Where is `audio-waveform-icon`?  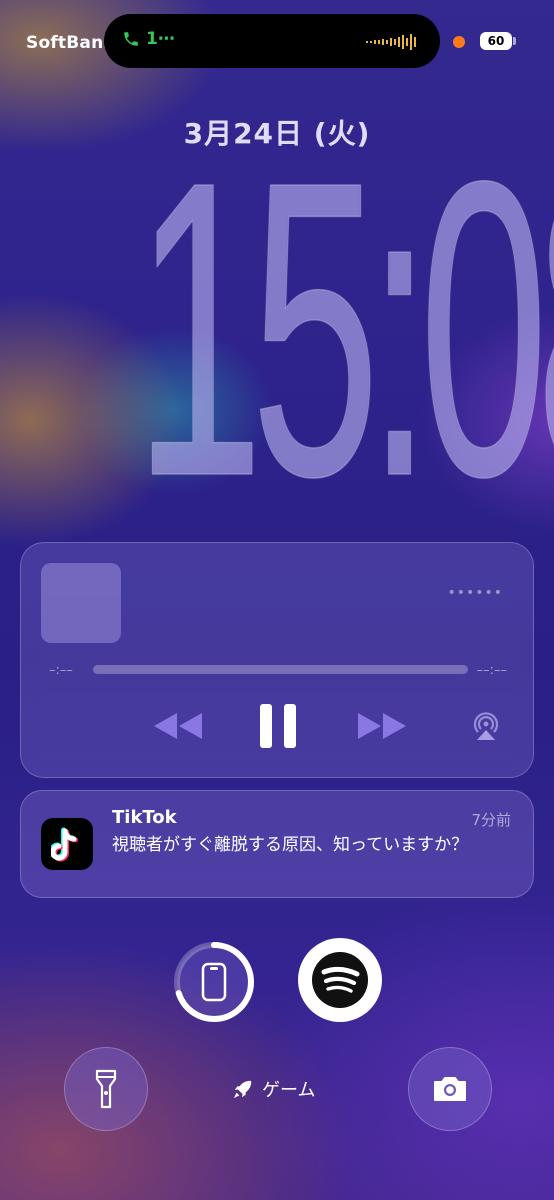
audio-waveform-icon is located at coordinates (391, 42).